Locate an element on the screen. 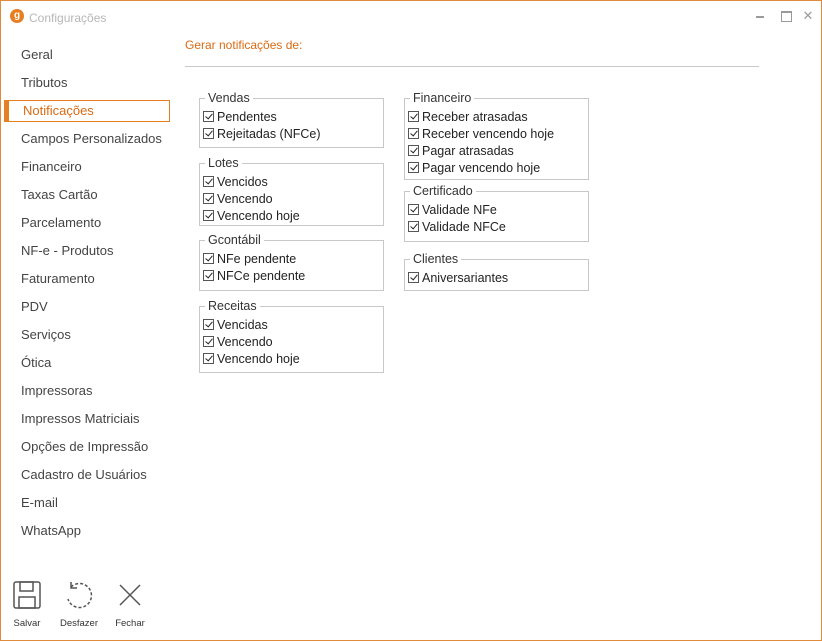 This screenshot has height=641, width=822. checkbox-receitas-vencidas: Vencidas is located at coordinates (235, 325).